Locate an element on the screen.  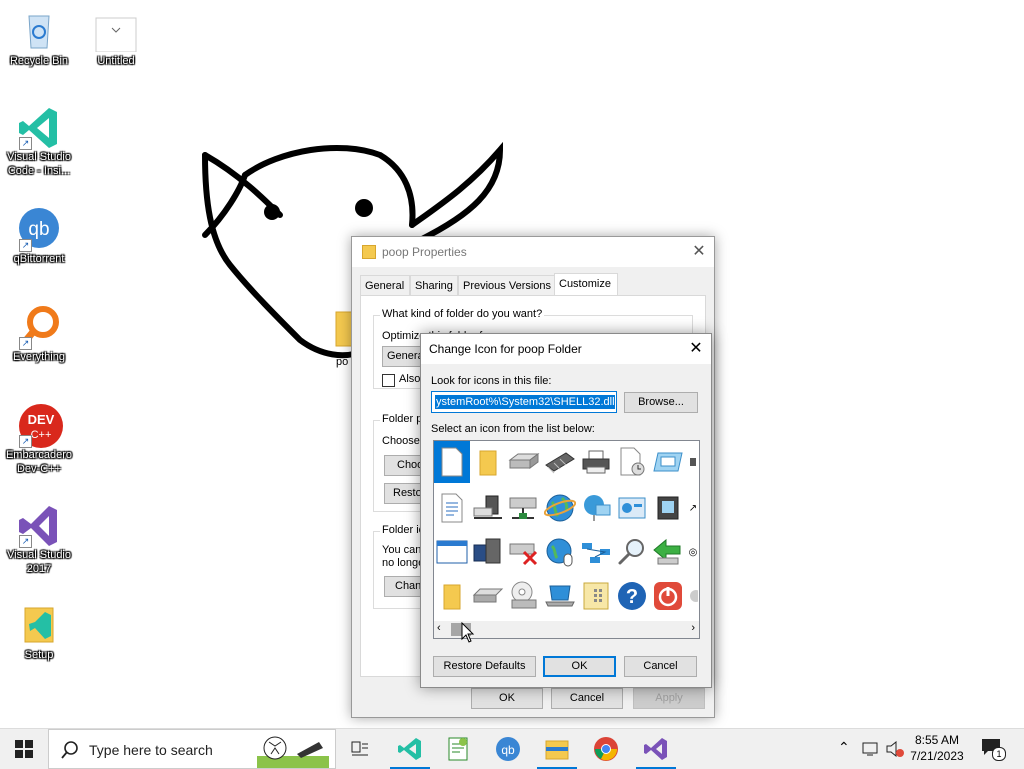
help-icon: ? is located at coordinates (632, 596).